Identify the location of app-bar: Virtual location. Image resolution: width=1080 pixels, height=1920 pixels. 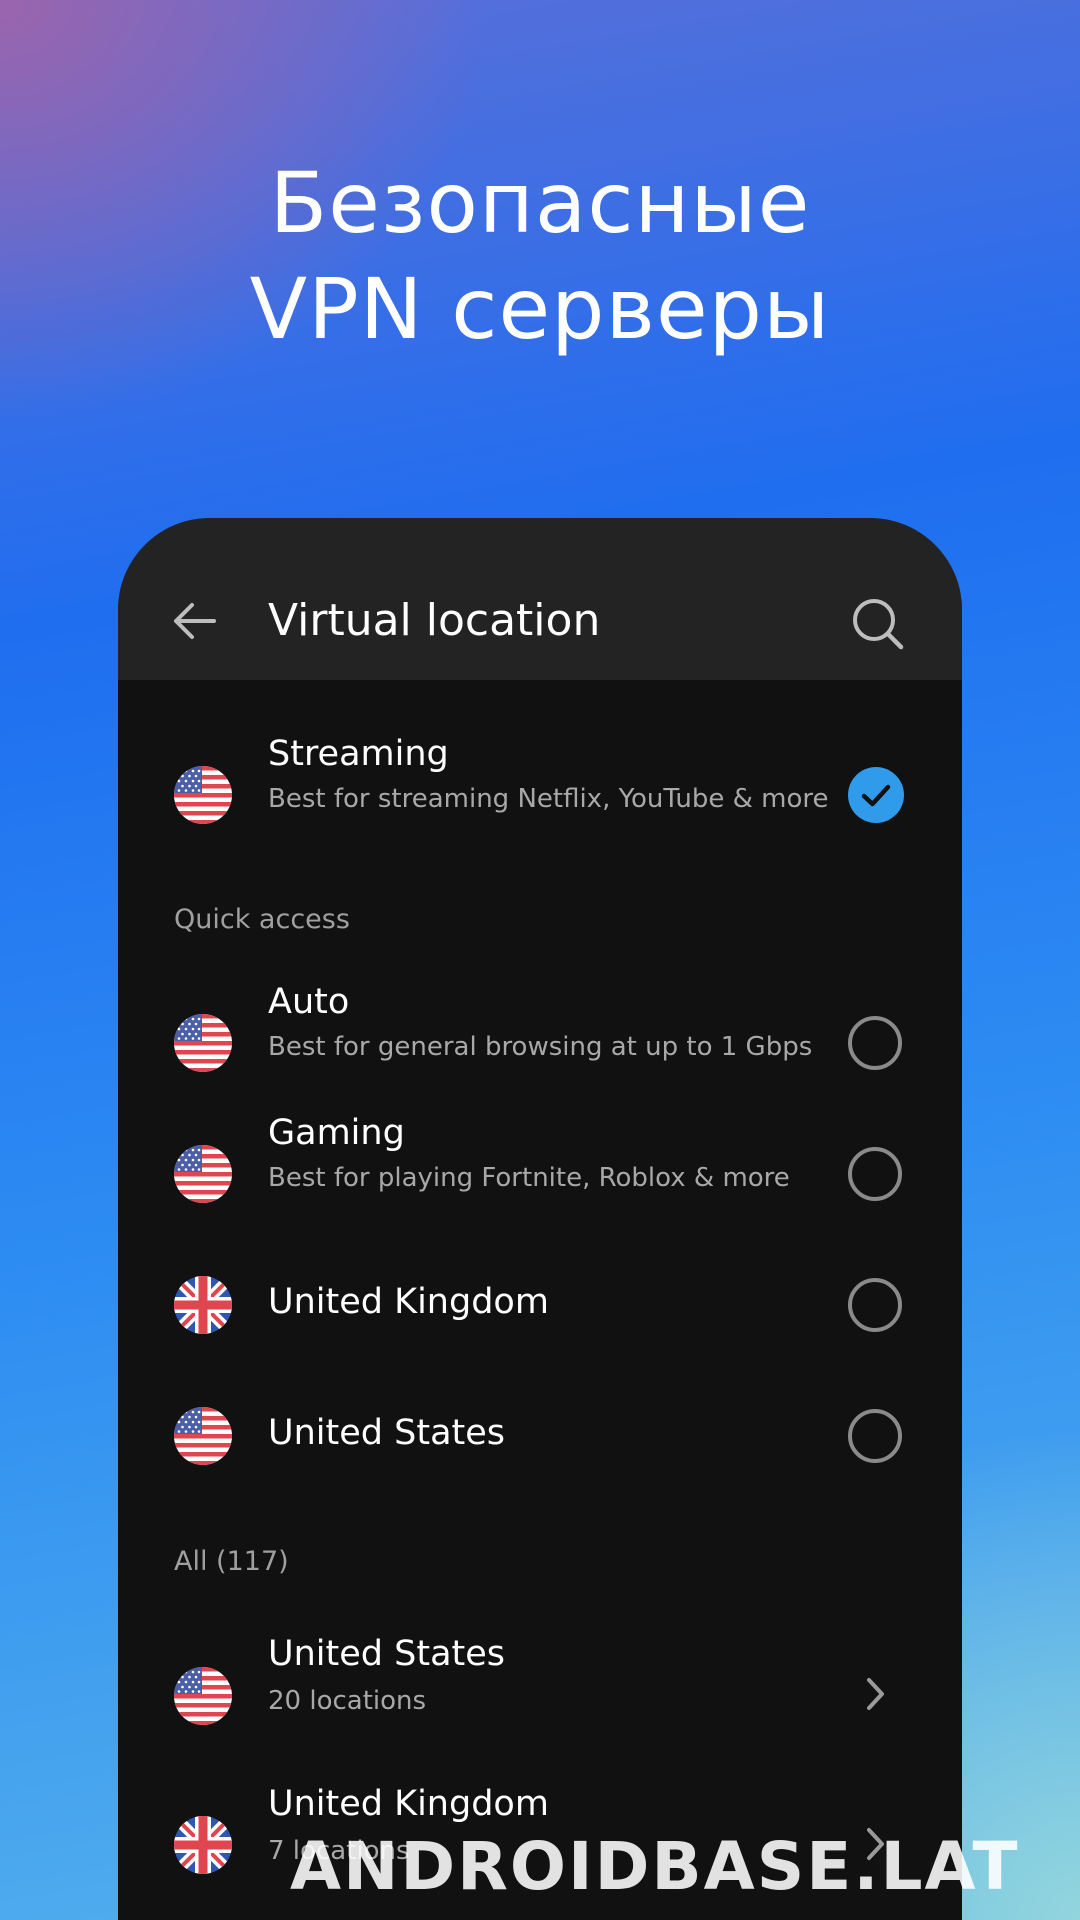
(540, 599).